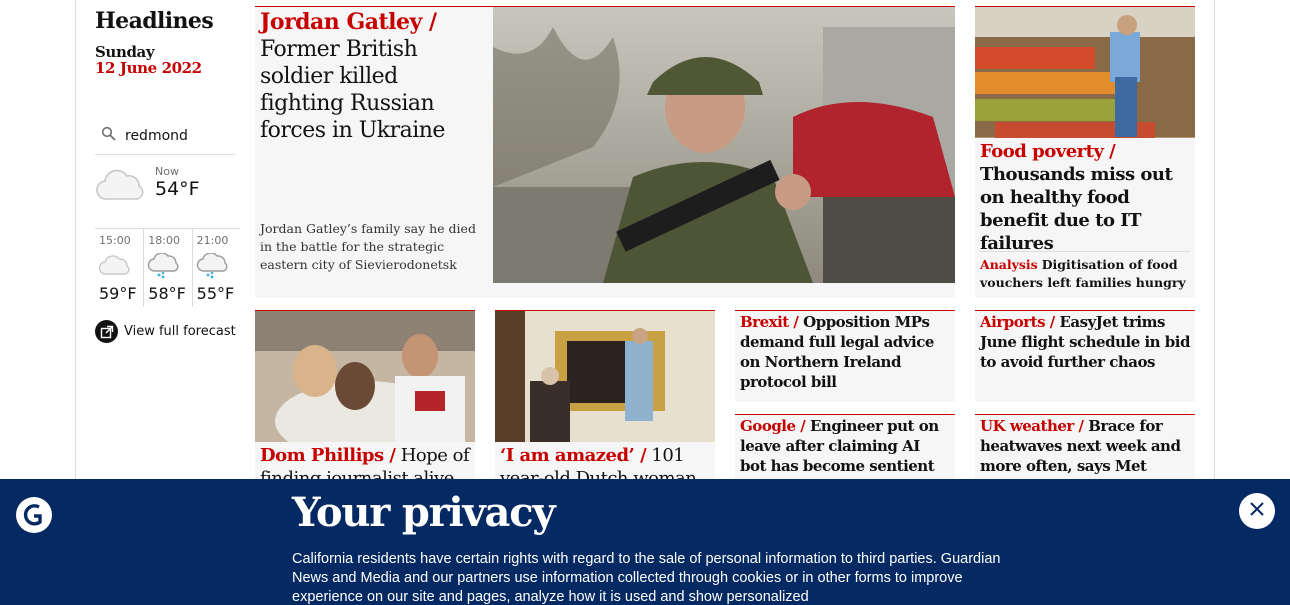 The image size is (1290, 605). I want to click on amazed-image, so click(605, 376).